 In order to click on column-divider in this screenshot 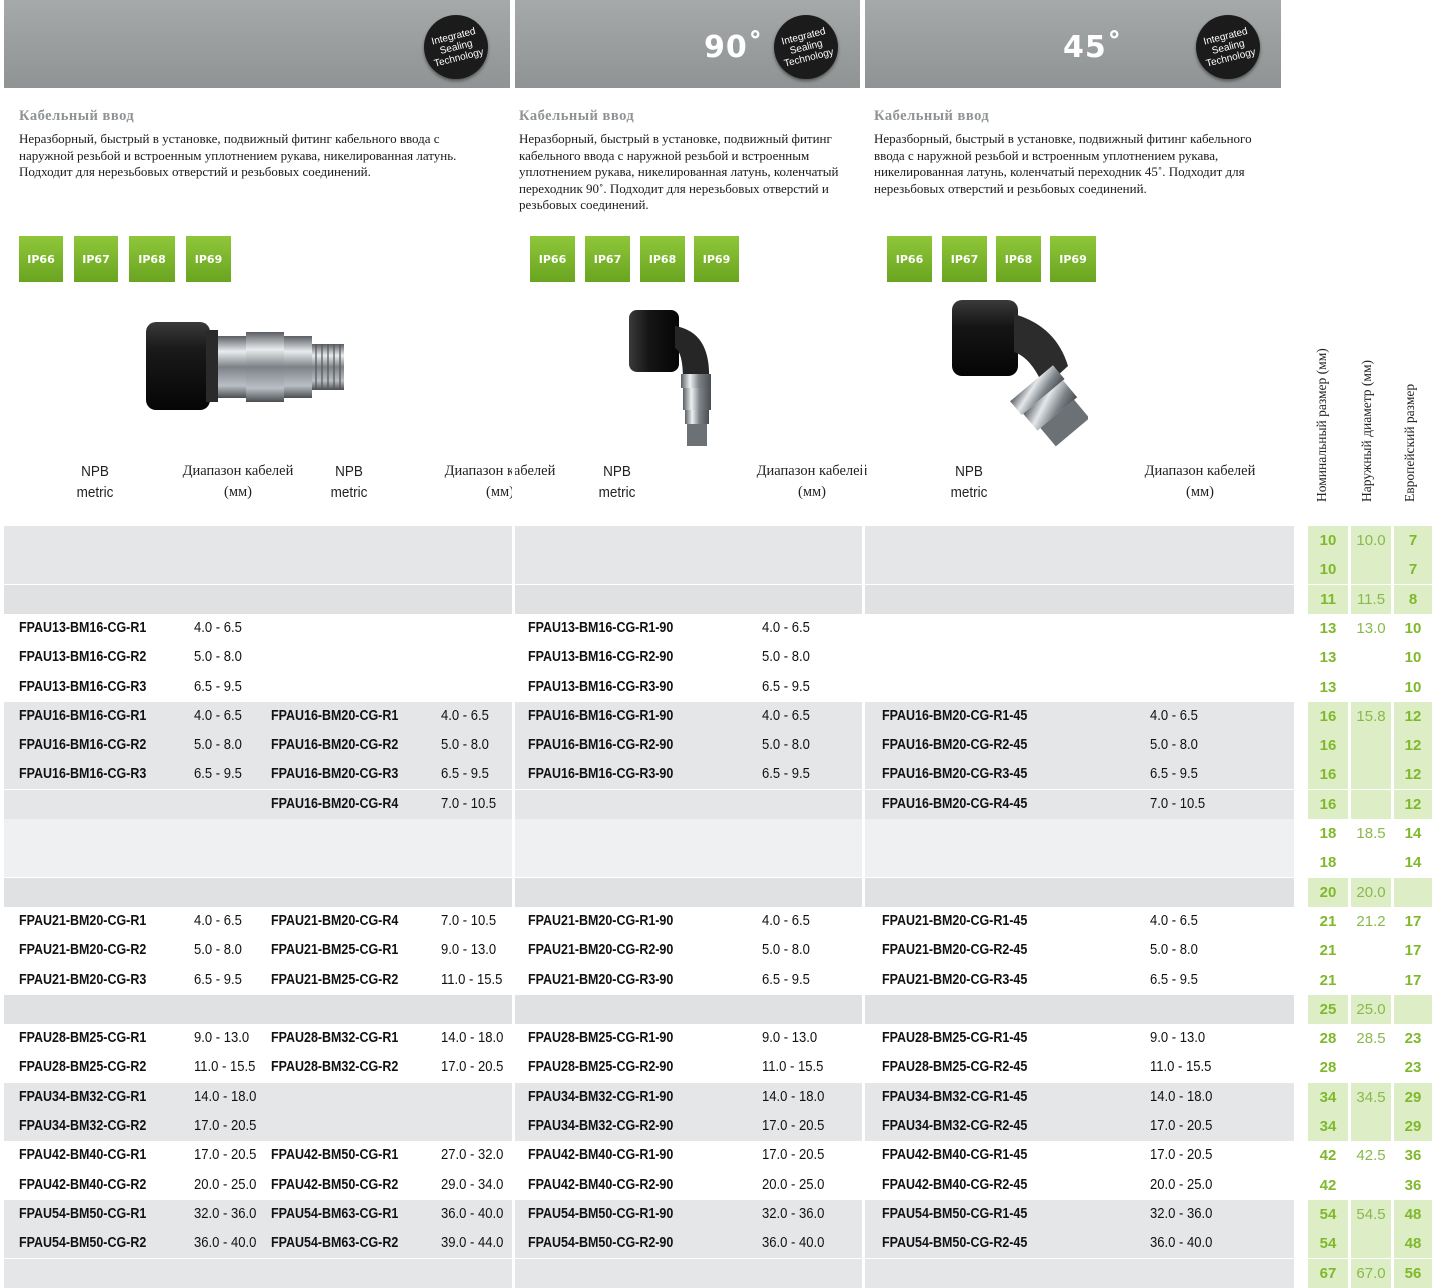, I will do `click(863, 644)`.